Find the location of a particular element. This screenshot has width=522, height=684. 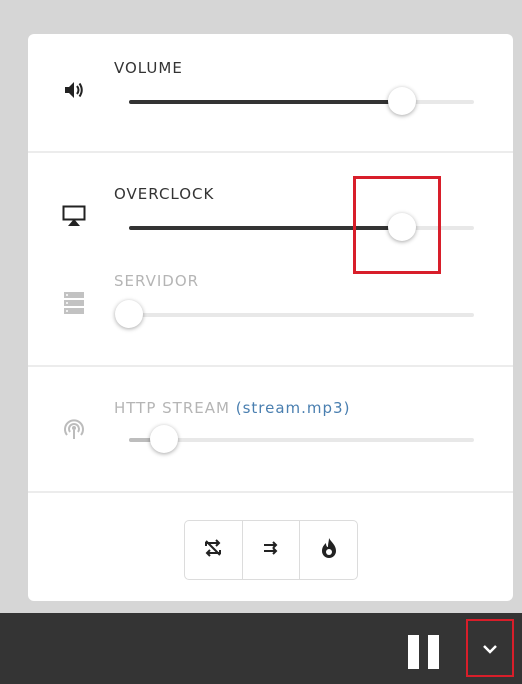

servidor-slider is located at coordinates (294, 314).